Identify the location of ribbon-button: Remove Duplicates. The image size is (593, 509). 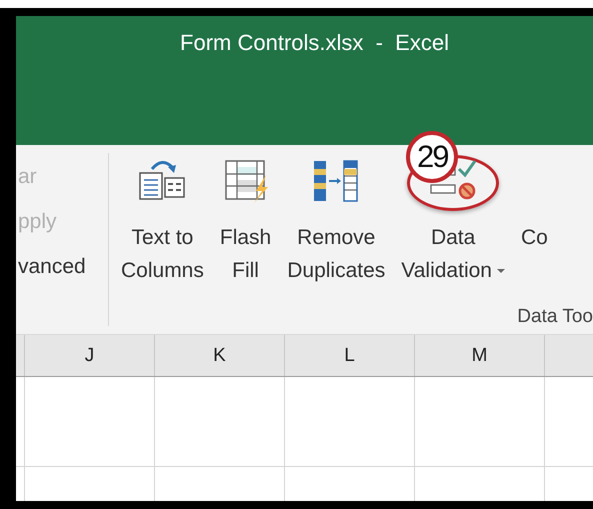
(336, 223).